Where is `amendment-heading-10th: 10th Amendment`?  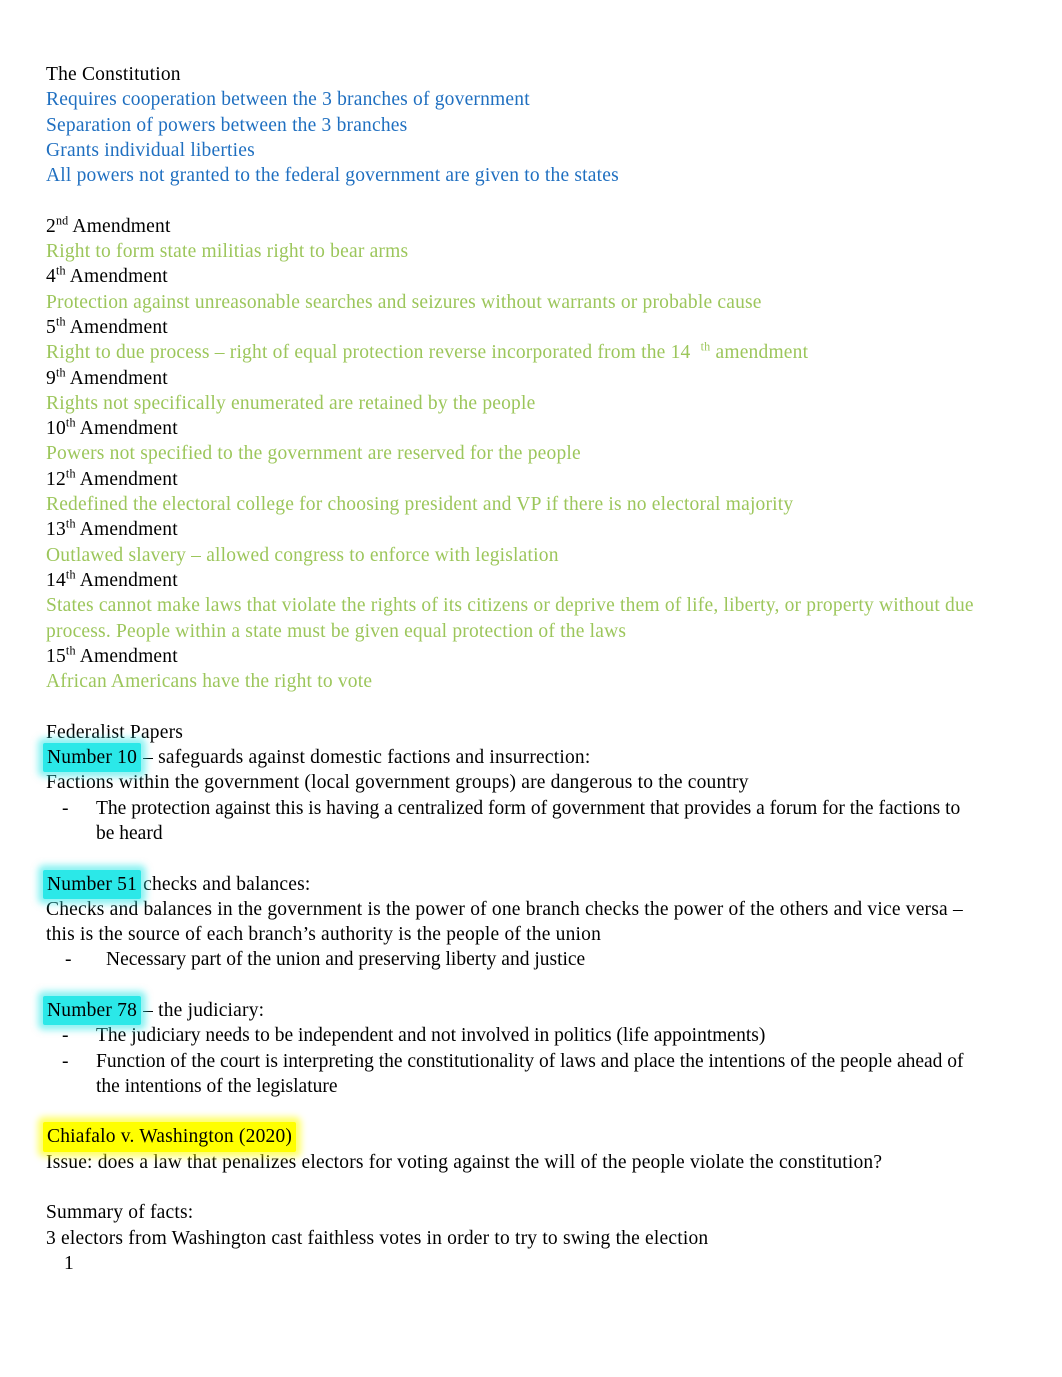
amendment-heading-10th: 10th Amendment is located at coordinates (524, 428).